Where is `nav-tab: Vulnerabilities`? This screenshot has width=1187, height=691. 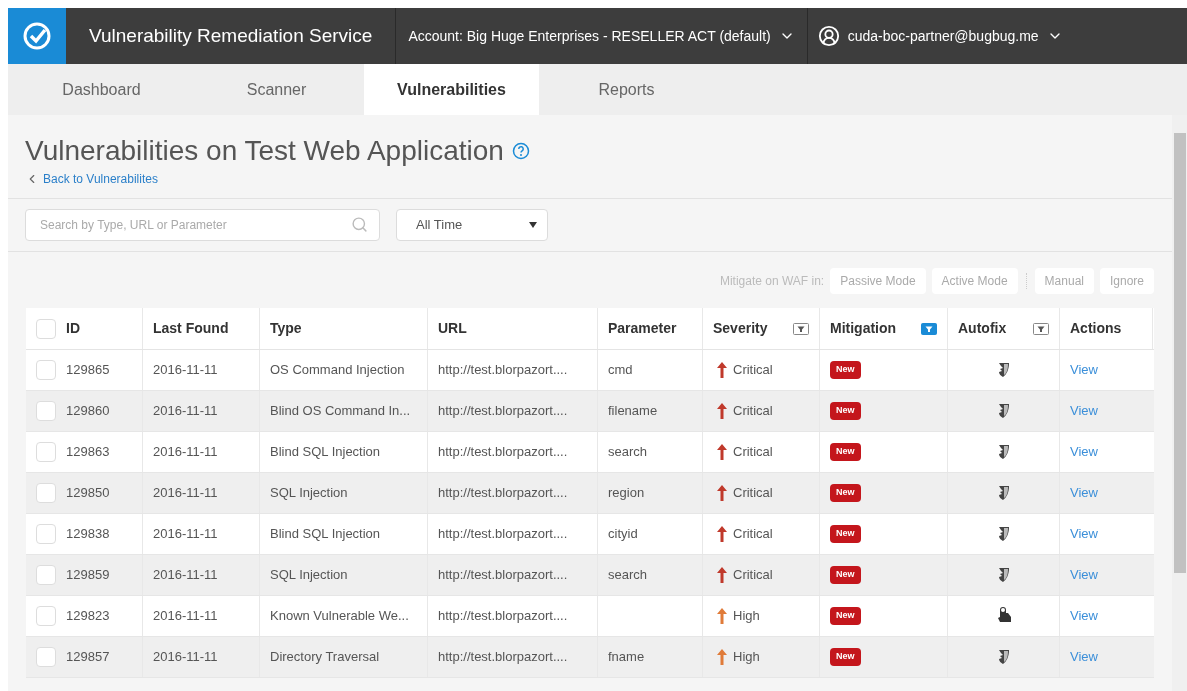
nav-tab: Vulnerabilities is located at coordinates (451, 89).